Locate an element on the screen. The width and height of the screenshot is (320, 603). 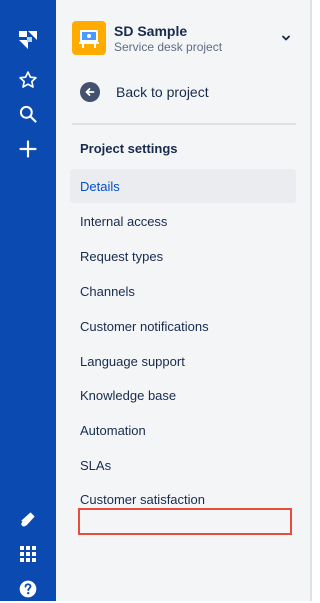
search-icon is located at coordinates (28, 114).